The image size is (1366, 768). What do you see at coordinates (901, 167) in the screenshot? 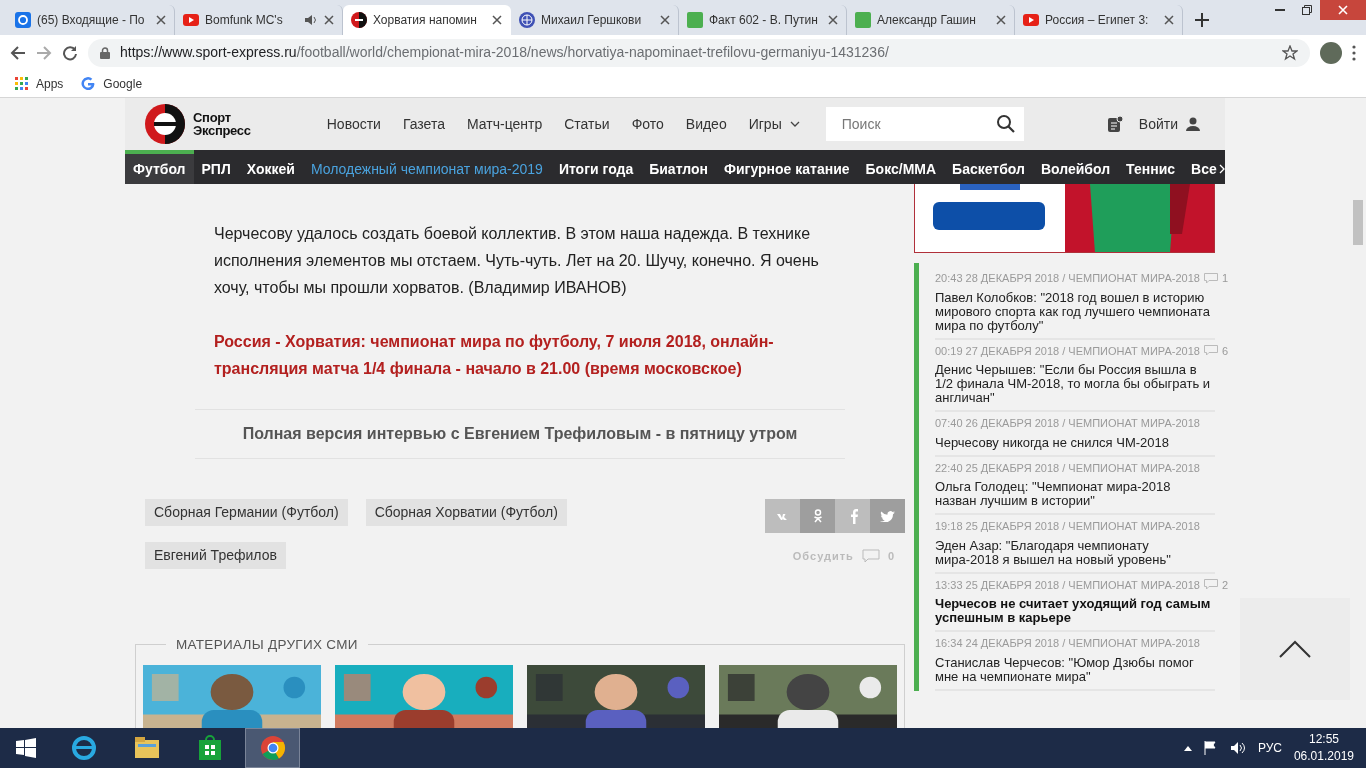
I see `sport-tab: Бокс/ММА` at bounding box center [901, 167].